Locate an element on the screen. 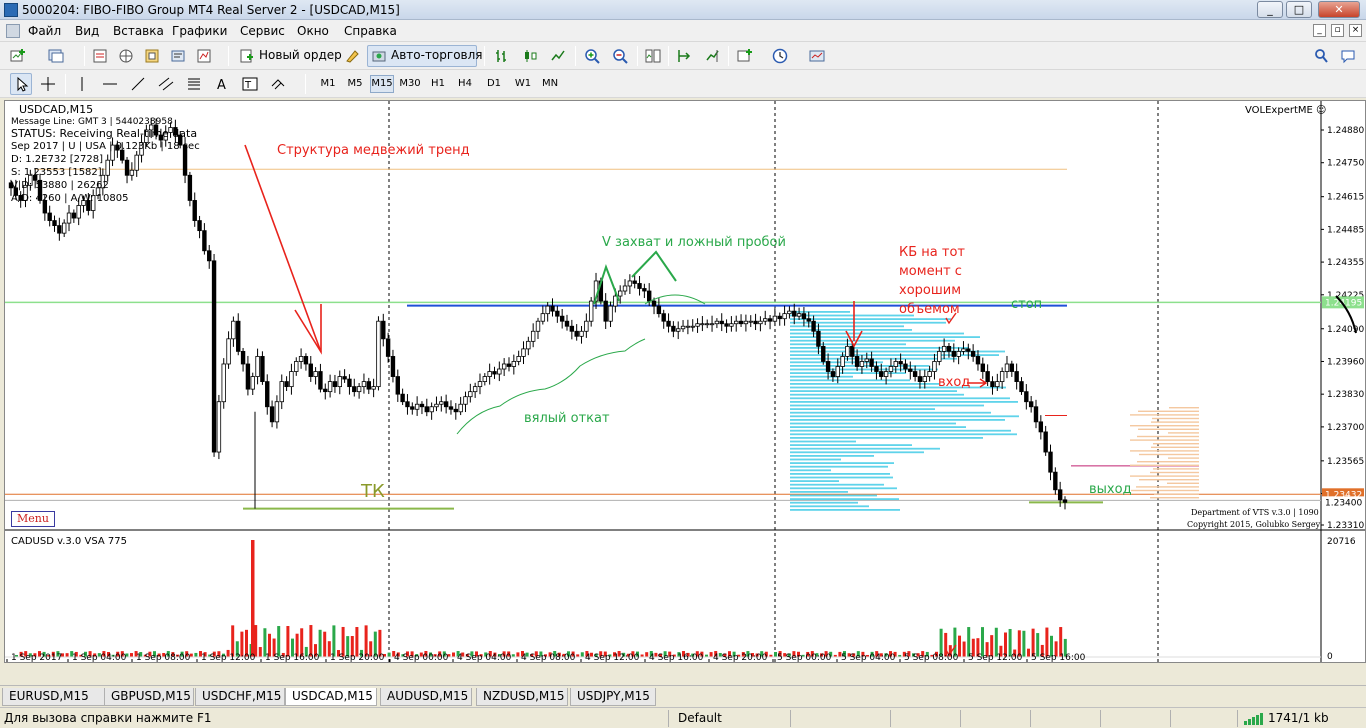 The image size is (1366, 728). market-watch-icon is located at coordinates (100, 56).